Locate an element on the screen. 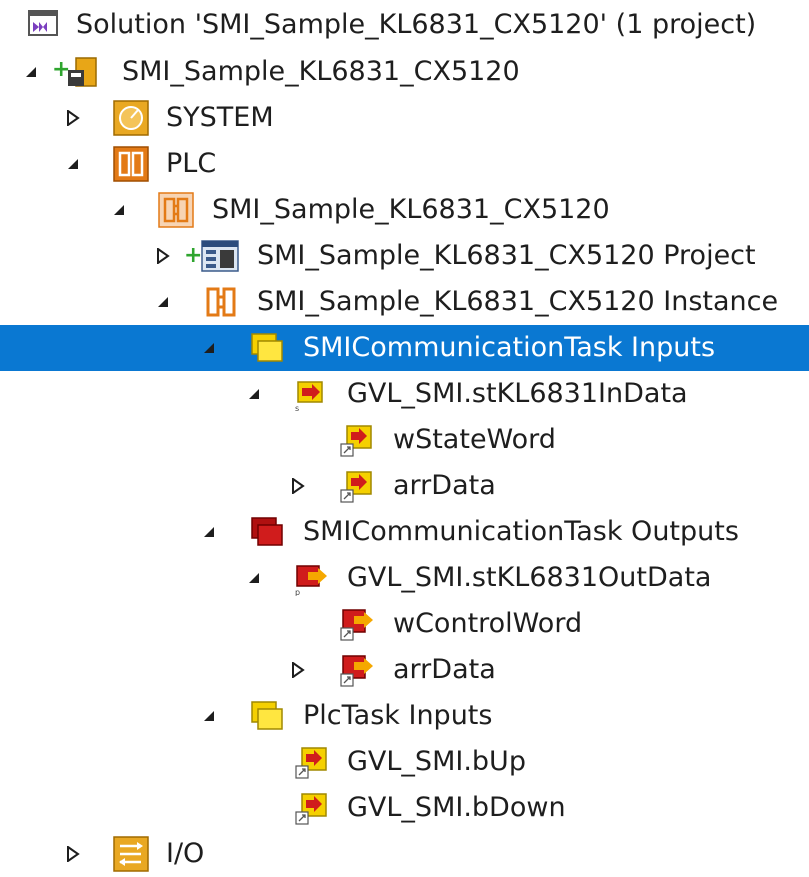 The height and width of the screenshot is (877, 809). output-image-icon is located at coordinates (267, 531).